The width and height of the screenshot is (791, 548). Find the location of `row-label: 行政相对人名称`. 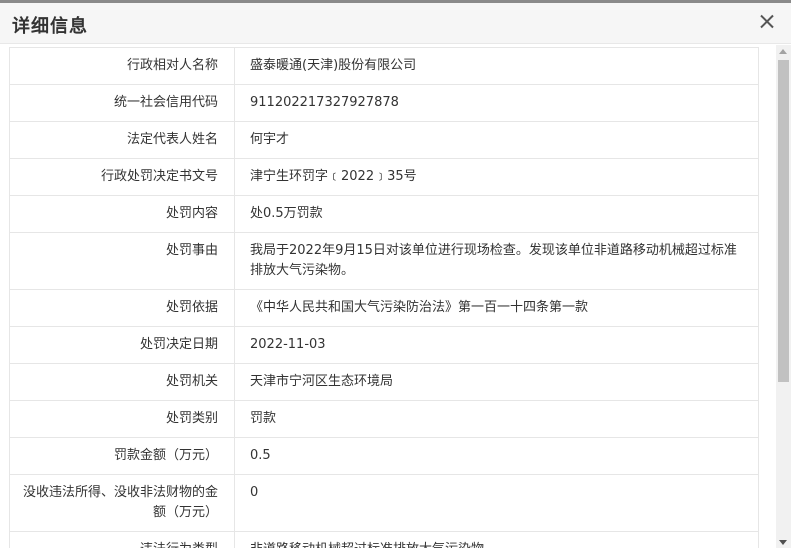

row-label: 行政相对人名称 is located at coordinates (122, 66).